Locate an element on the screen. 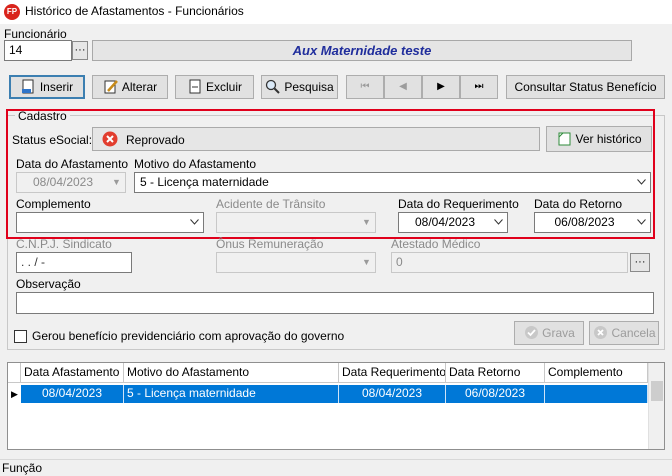 The height and width of the screenshot is (476, 672). complemento-select is located at coordinates (110, 222).